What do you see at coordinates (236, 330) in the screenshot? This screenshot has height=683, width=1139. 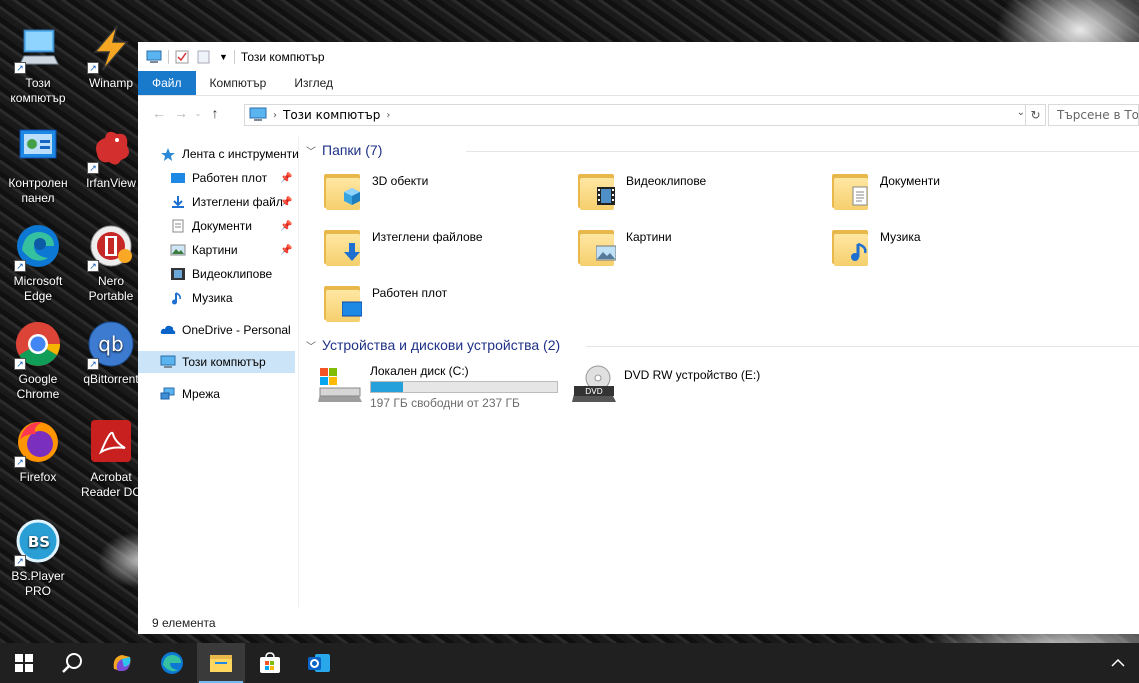 I see `nav-label: OneDrive - Personal` at bounding box center [236, 330].